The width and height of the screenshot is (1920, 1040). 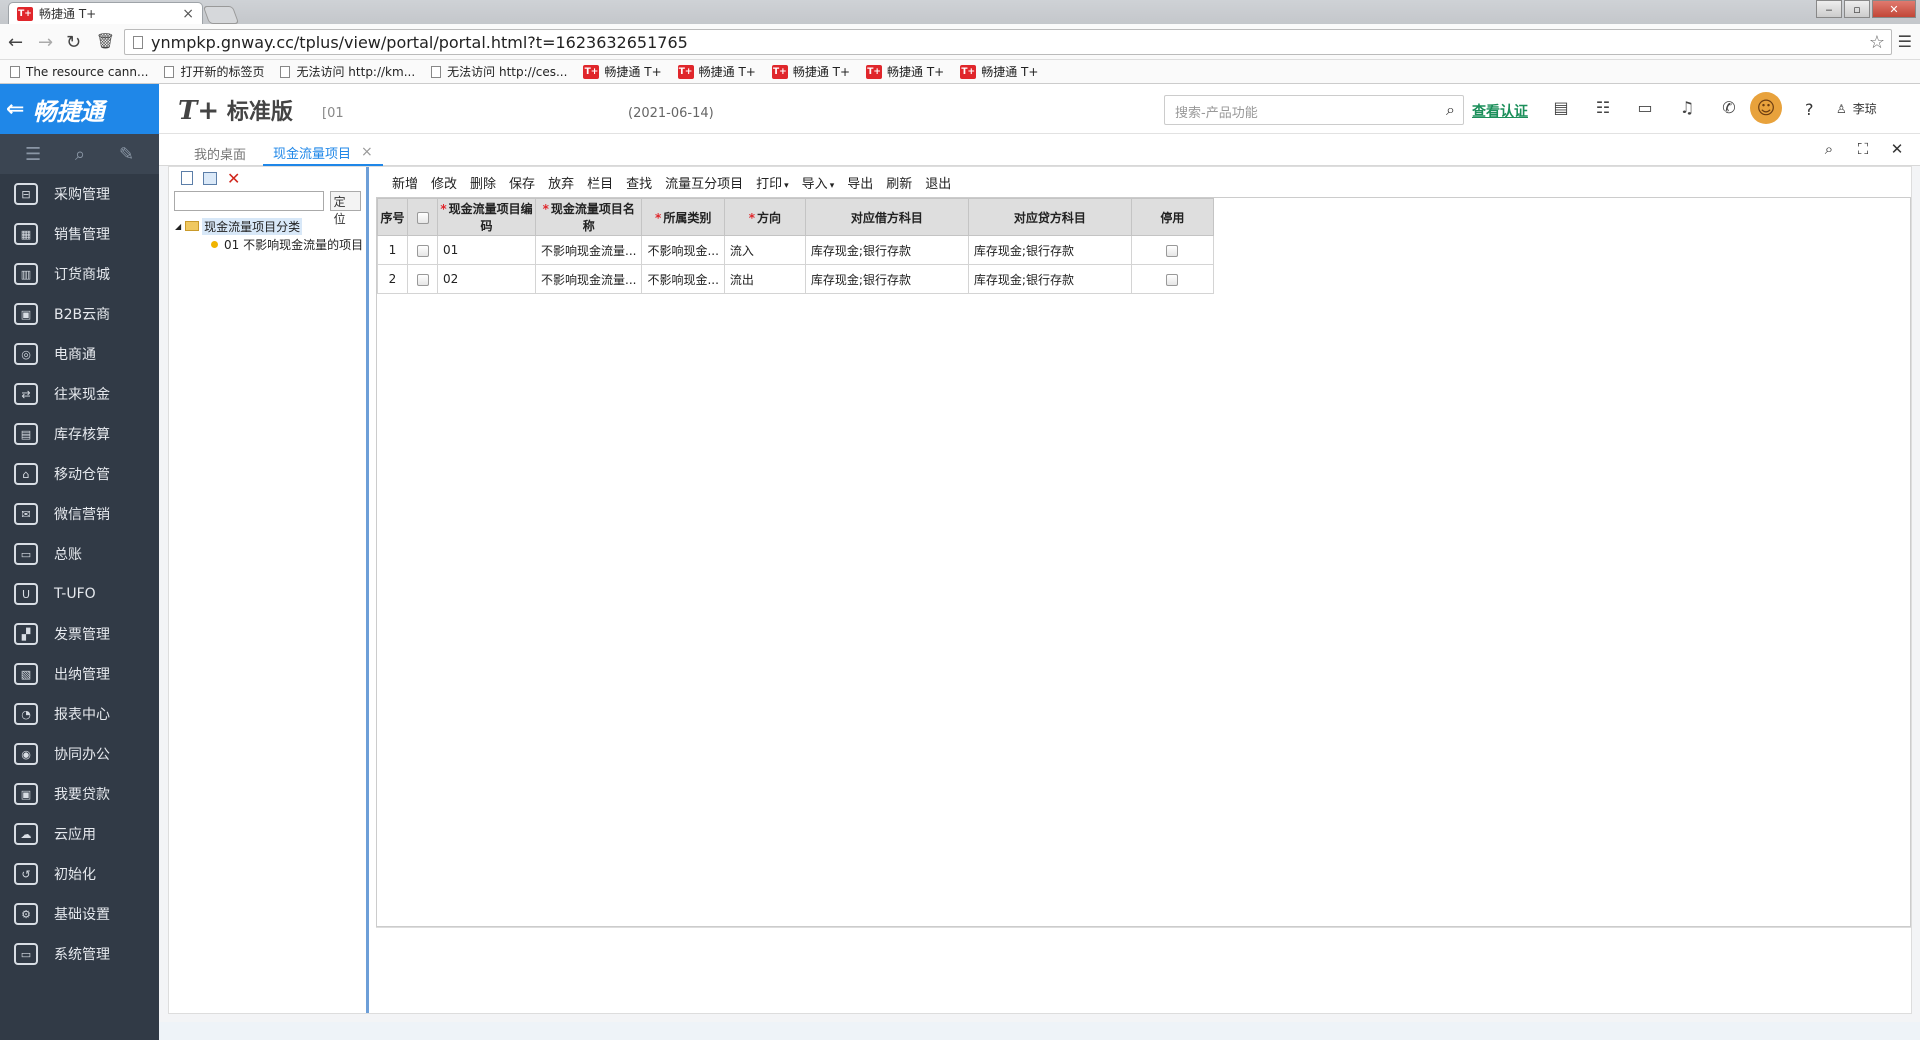 I want to click on table-cell: 01, so click(x=486, y=250).